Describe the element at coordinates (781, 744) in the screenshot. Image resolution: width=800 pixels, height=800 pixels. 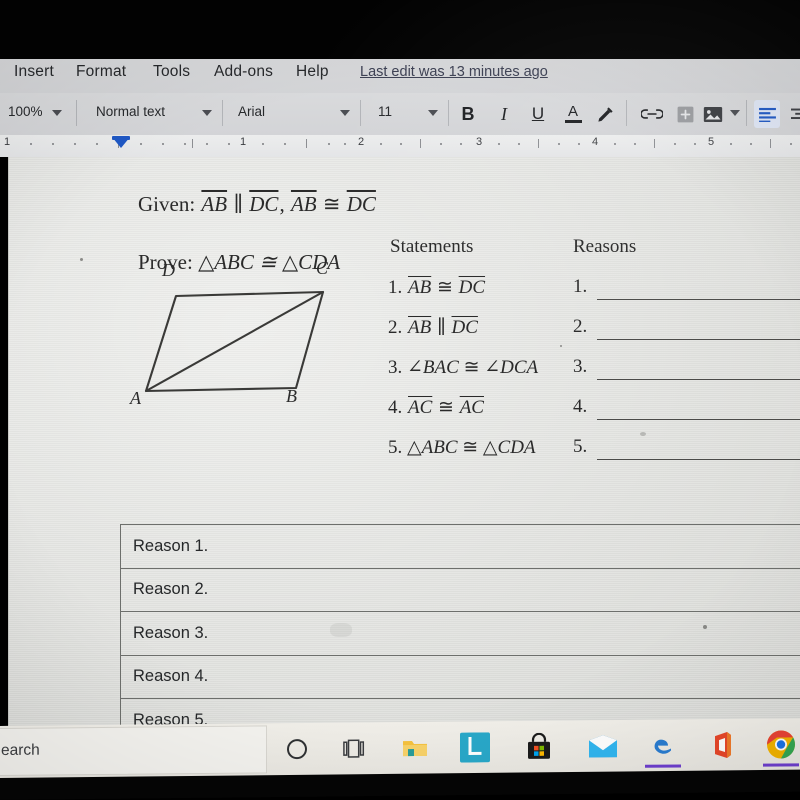
I see `google-chrome-icon` at that location.